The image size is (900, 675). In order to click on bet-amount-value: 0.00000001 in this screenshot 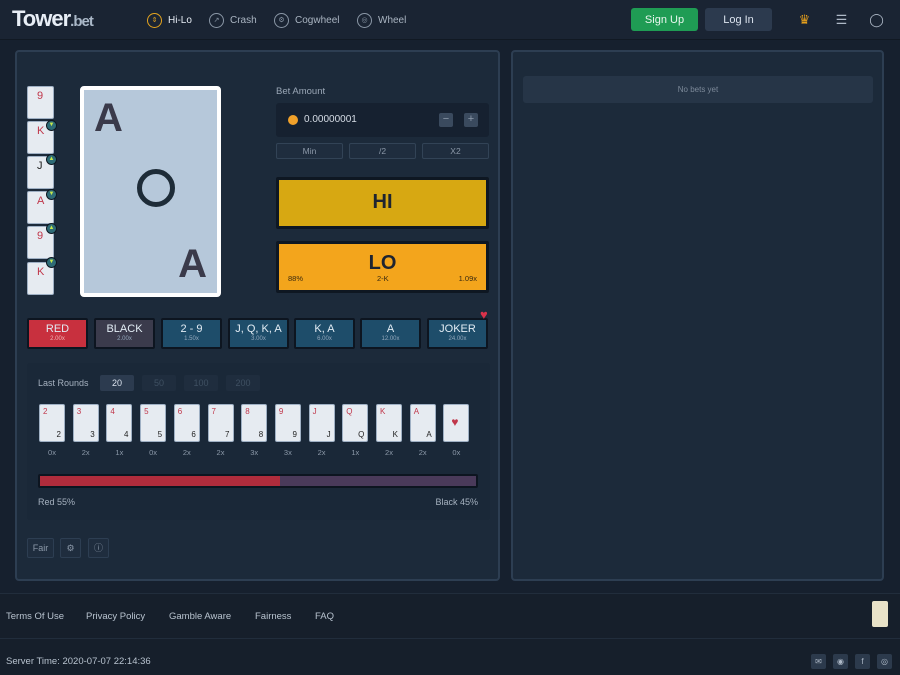, I will do `click(330, 119)`.